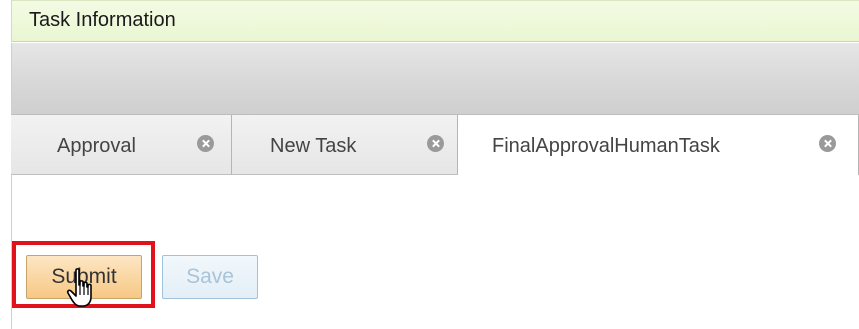 This screenshot has height=329, width=859. I want to click on tab-label: FinalApprovalHumanTask, so click(606, 146).